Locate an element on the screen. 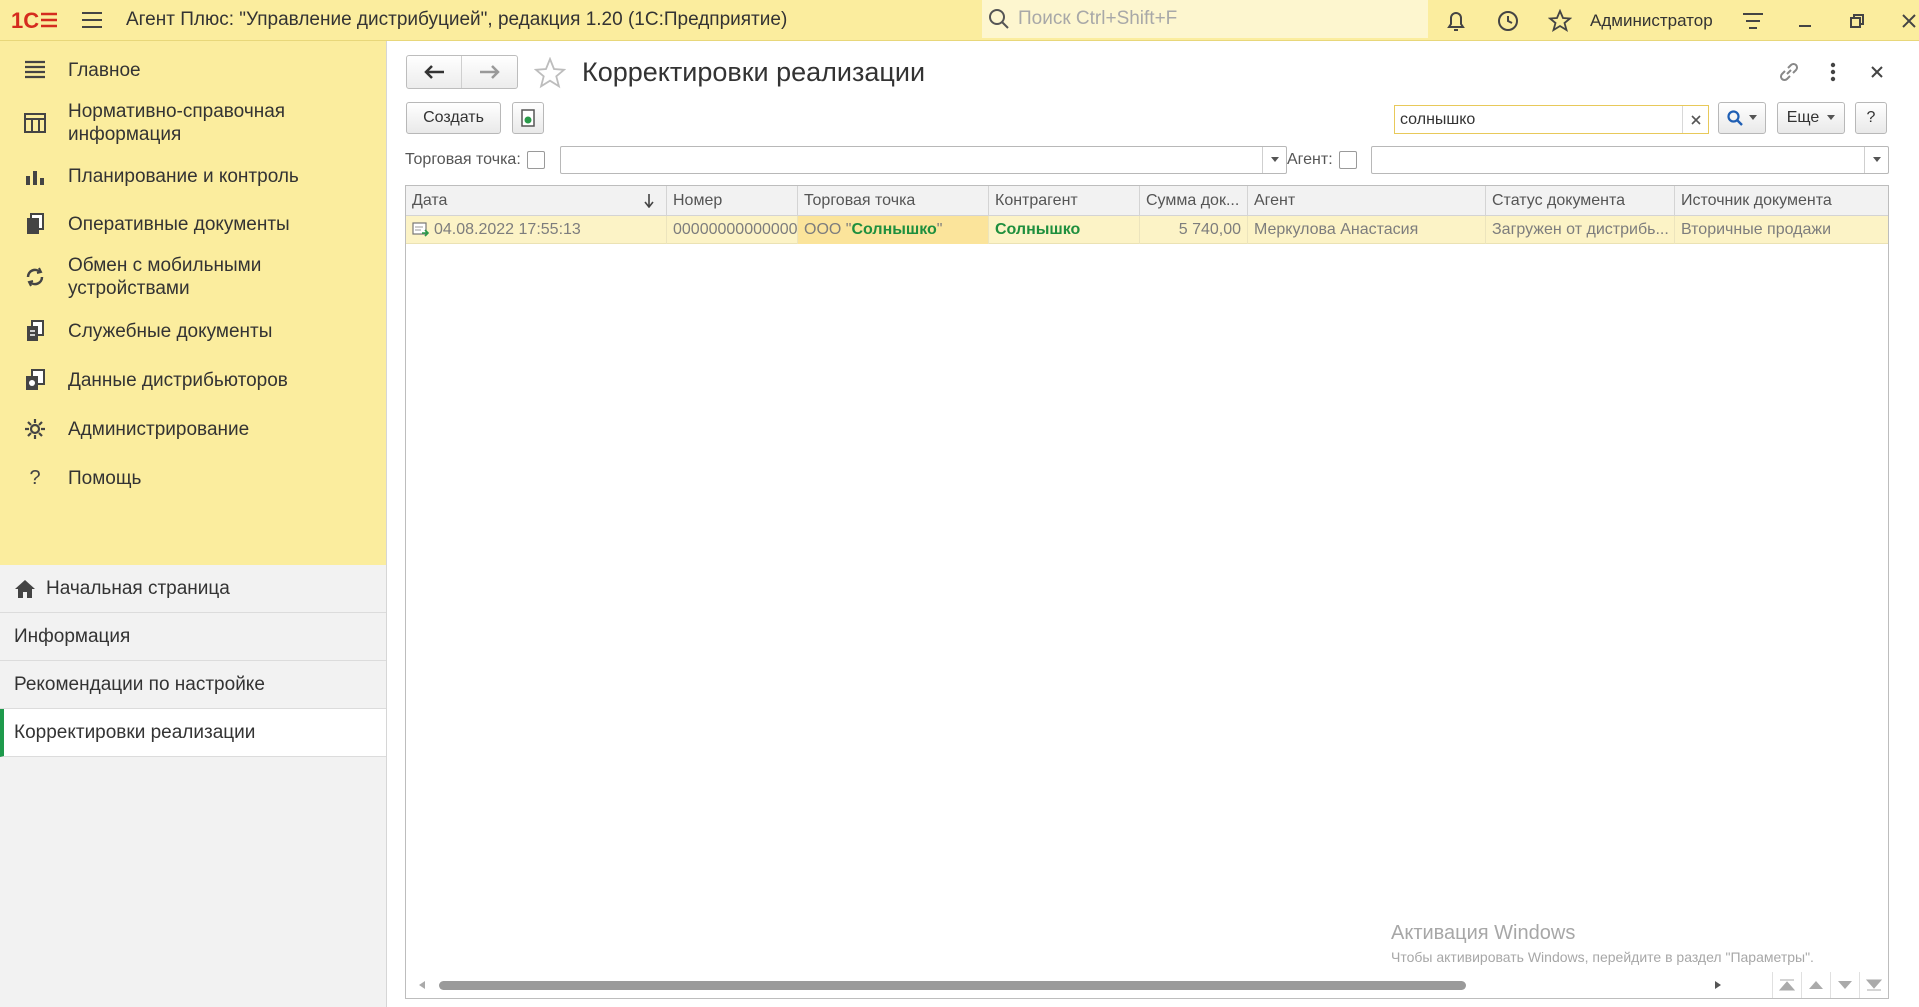 The height and width of the screenshot is (1007, 1919). horizontal-scrollbar is located at coordinates (1147, 985).